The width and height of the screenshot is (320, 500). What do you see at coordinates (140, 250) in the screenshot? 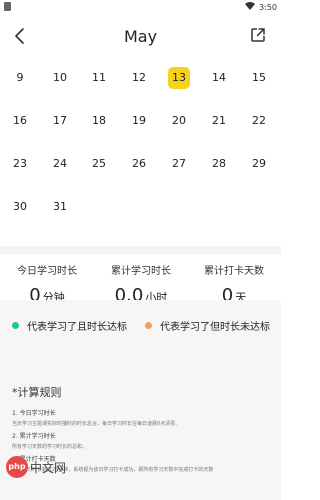
I see `section-divider` at bounding box center [140, 250].